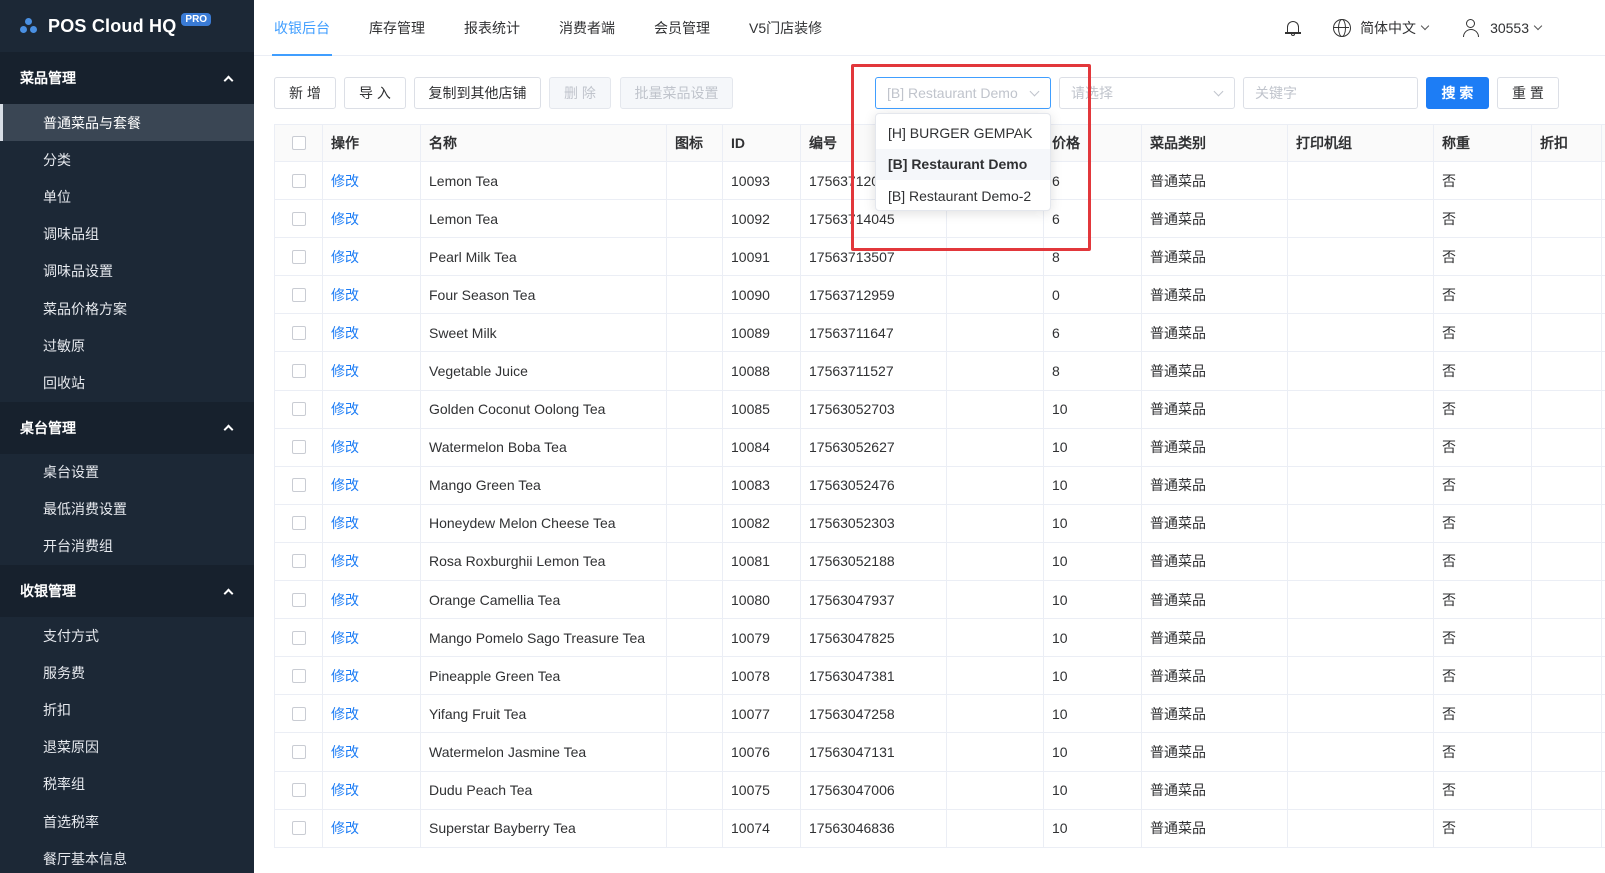 This screenshot has width=1605, height=873. I want to click on table-row: 修改 Vegetable Juice 10088 17563711527 8 普通菜品 否, so click(939, 371).